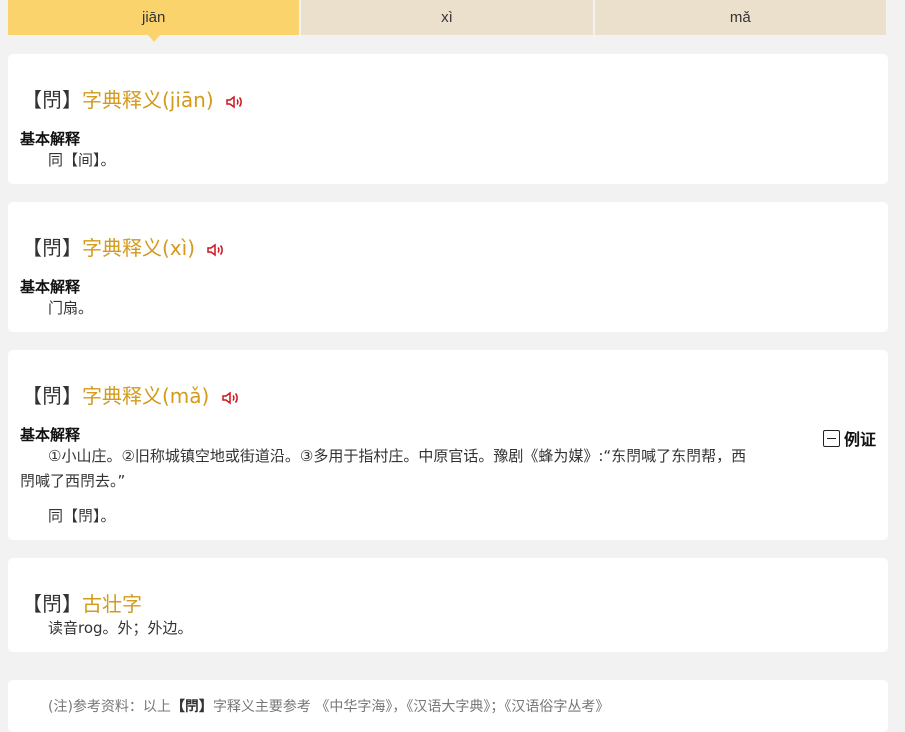 Image resolution: width=905 pixels, height=732 pixels. I want to click on tab-label: mǎ, so click(740, 17).